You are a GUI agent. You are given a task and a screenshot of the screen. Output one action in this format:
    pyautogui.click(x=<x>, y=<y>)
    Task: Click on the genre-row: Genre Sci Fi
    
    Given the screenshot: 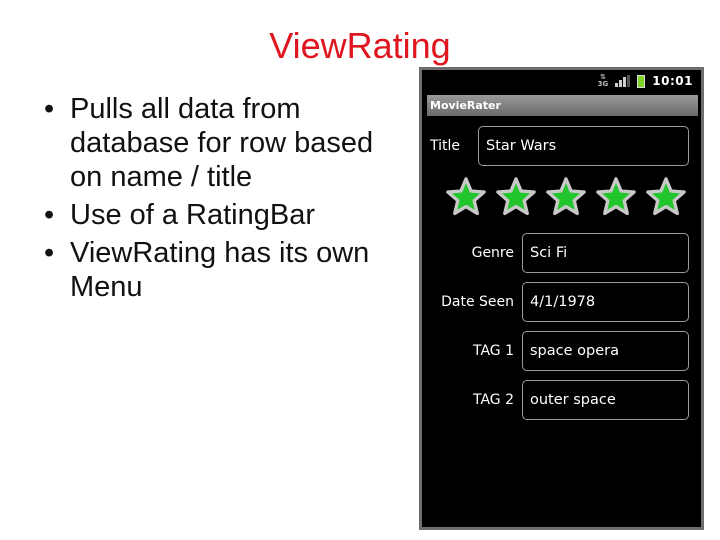 What is the action you would take?
    pyautogui.click(x=561, y=253)
    